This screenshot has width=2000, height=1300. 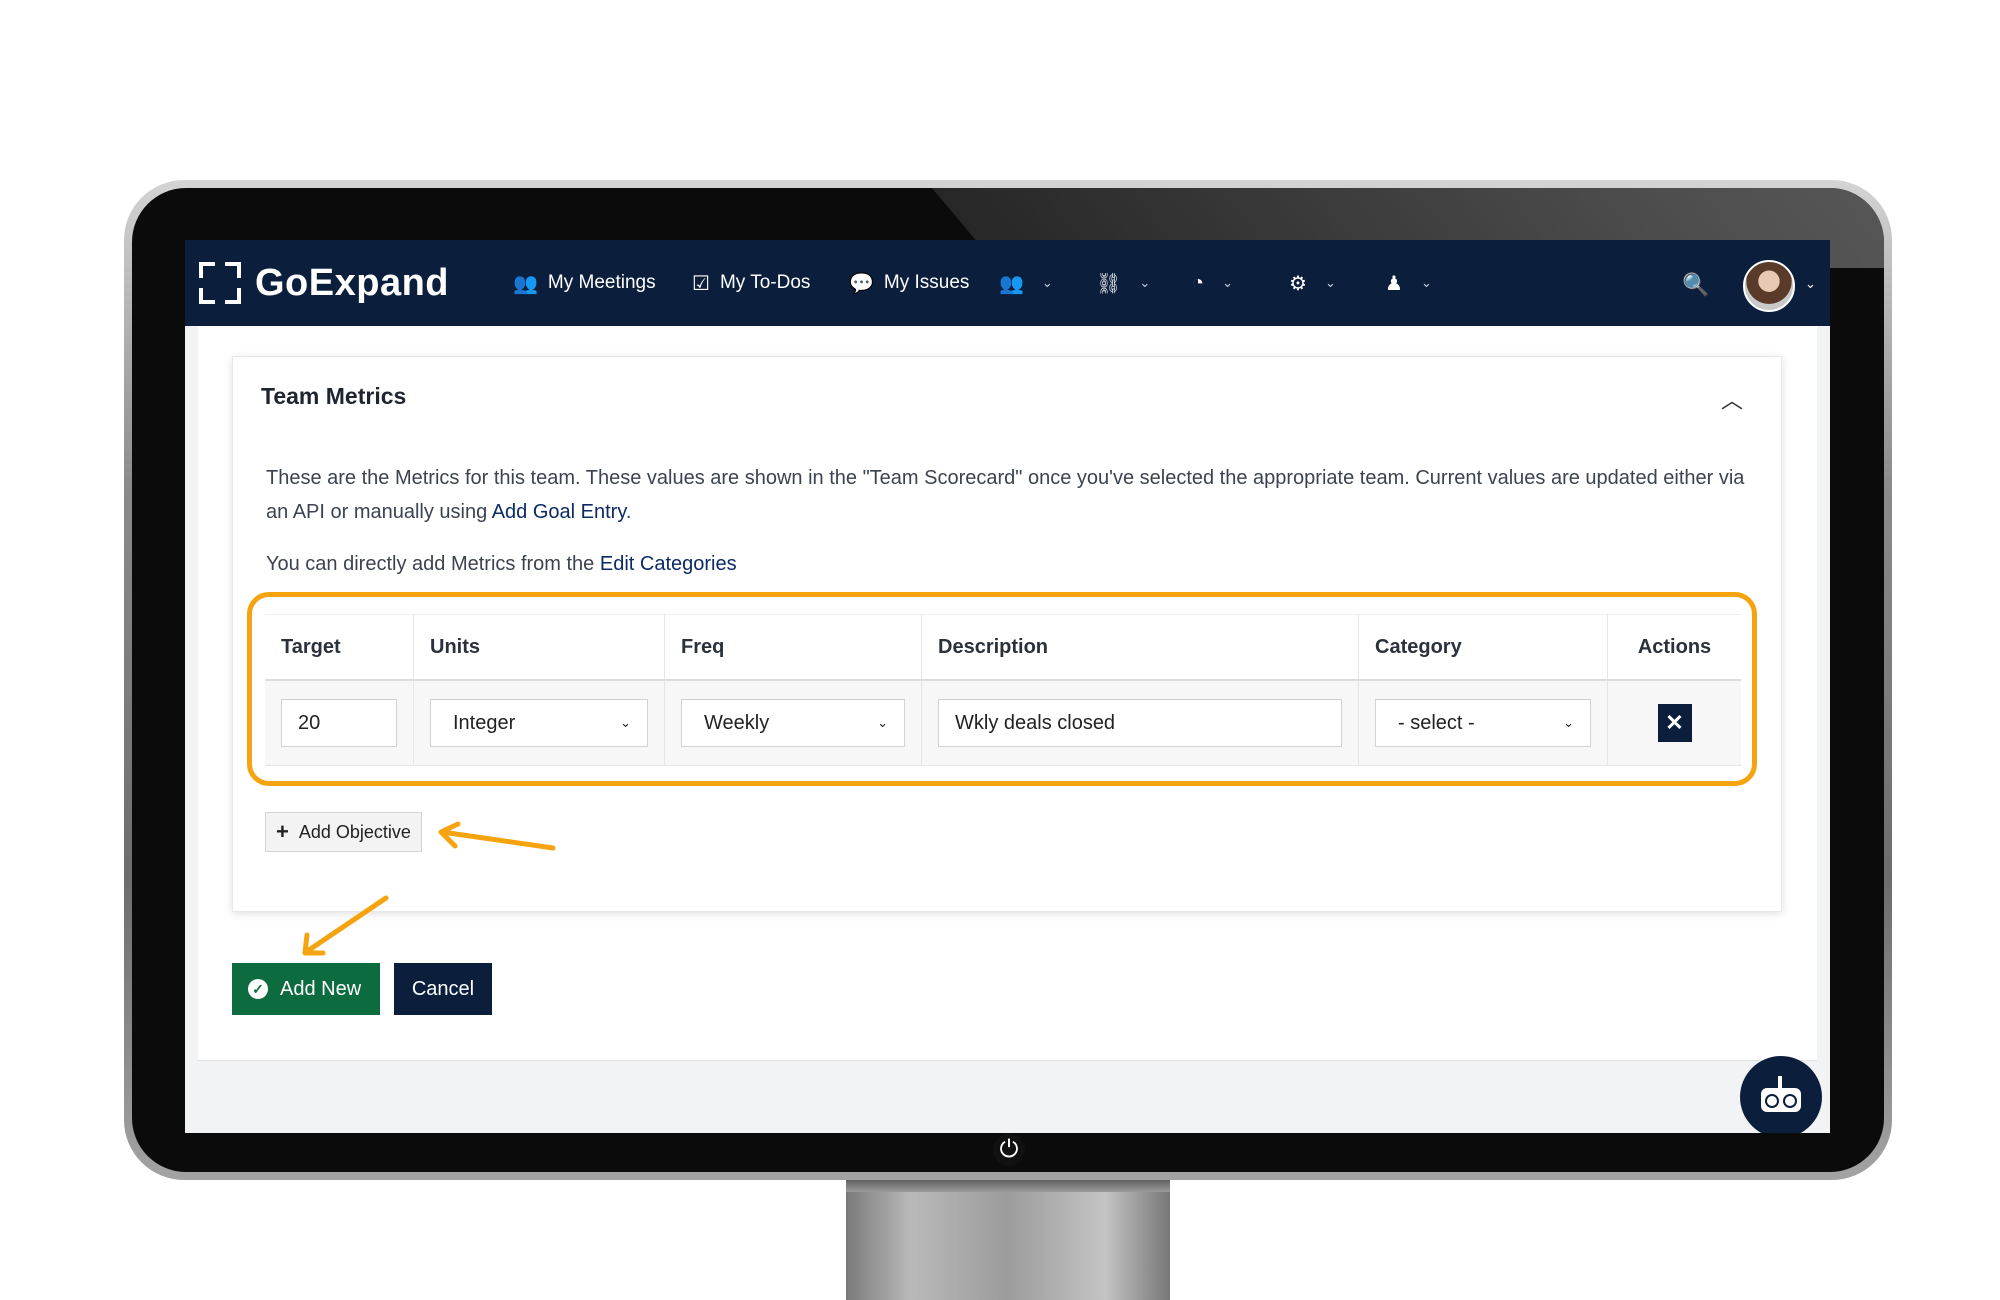 What do you see at coordinates (539, 647) in the screenshot?
I see `header-units: Units` at bounding box center [539, 647].